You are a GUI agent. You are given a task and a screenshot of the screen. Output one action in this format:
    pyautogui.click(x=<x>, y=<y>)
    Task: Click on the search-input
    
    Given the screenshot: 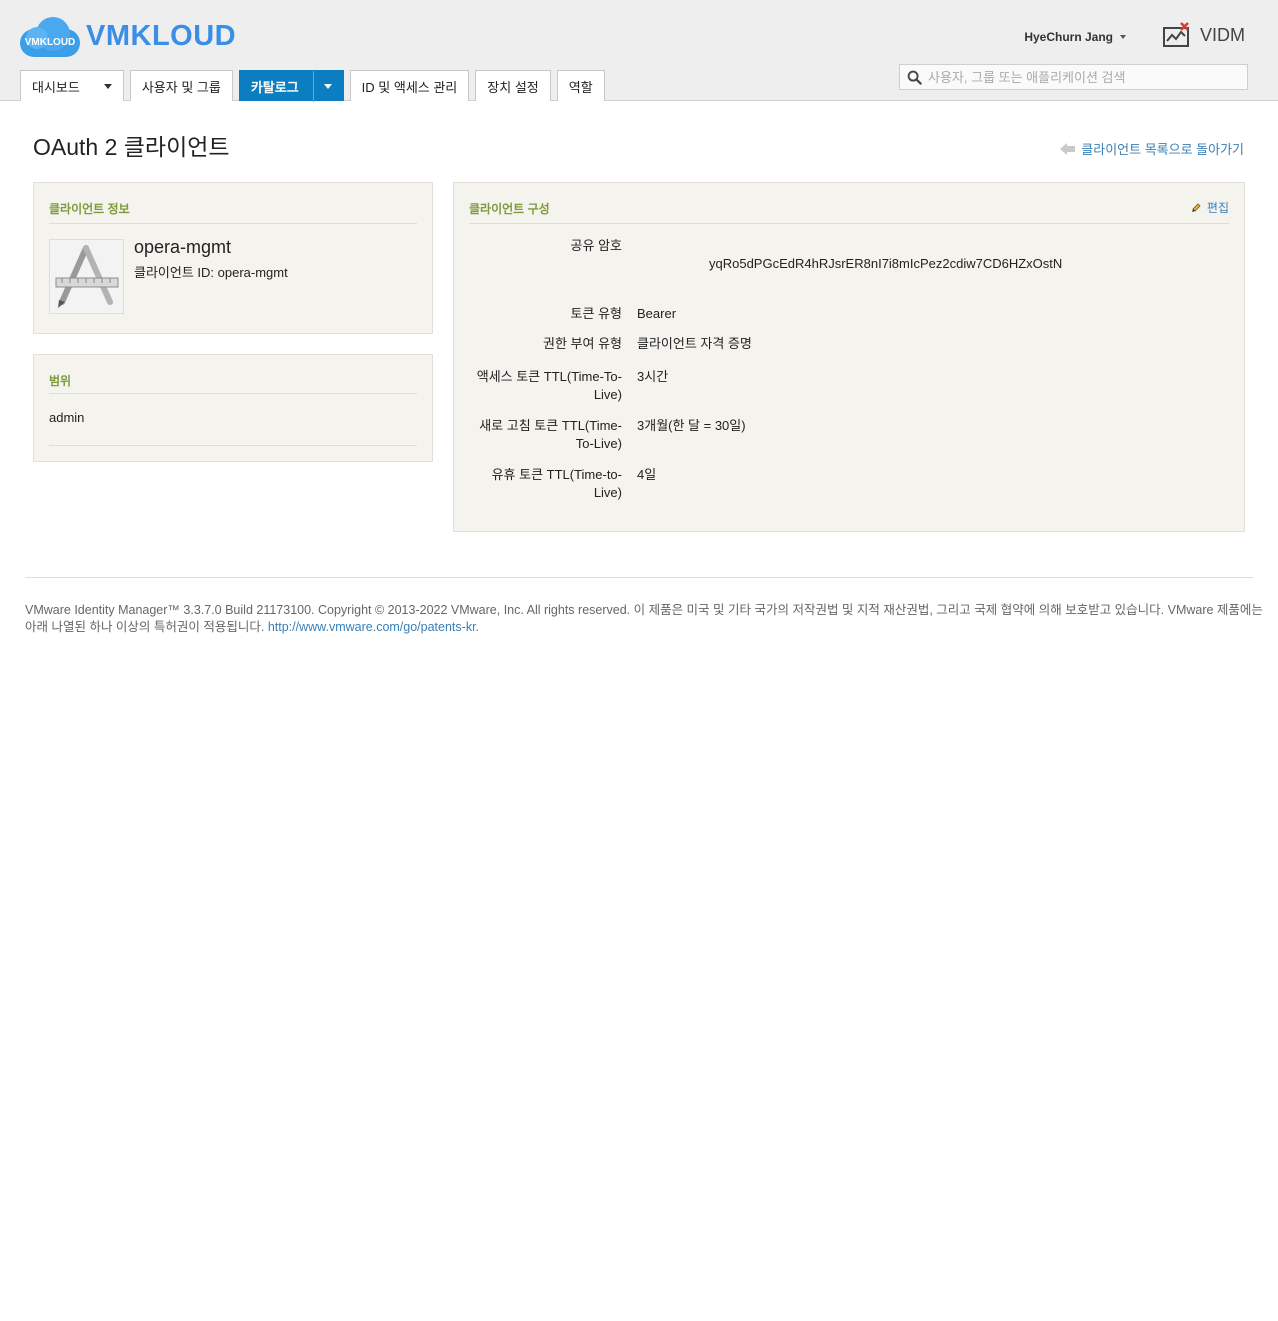 What is the action you would take?
    pyautogui.click(x=1076, y=77)
    